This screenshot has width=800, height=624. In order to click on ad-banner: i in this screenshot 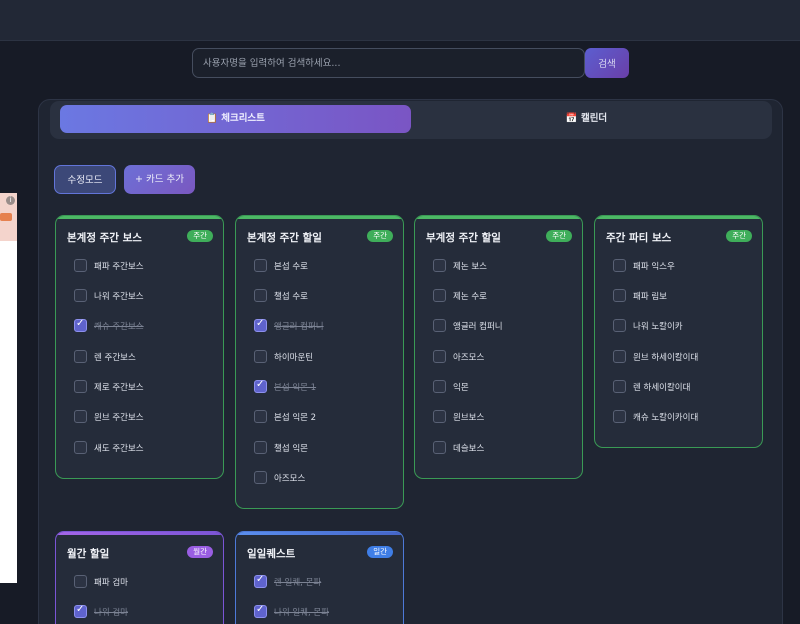, I will do `click(8, 217)`.